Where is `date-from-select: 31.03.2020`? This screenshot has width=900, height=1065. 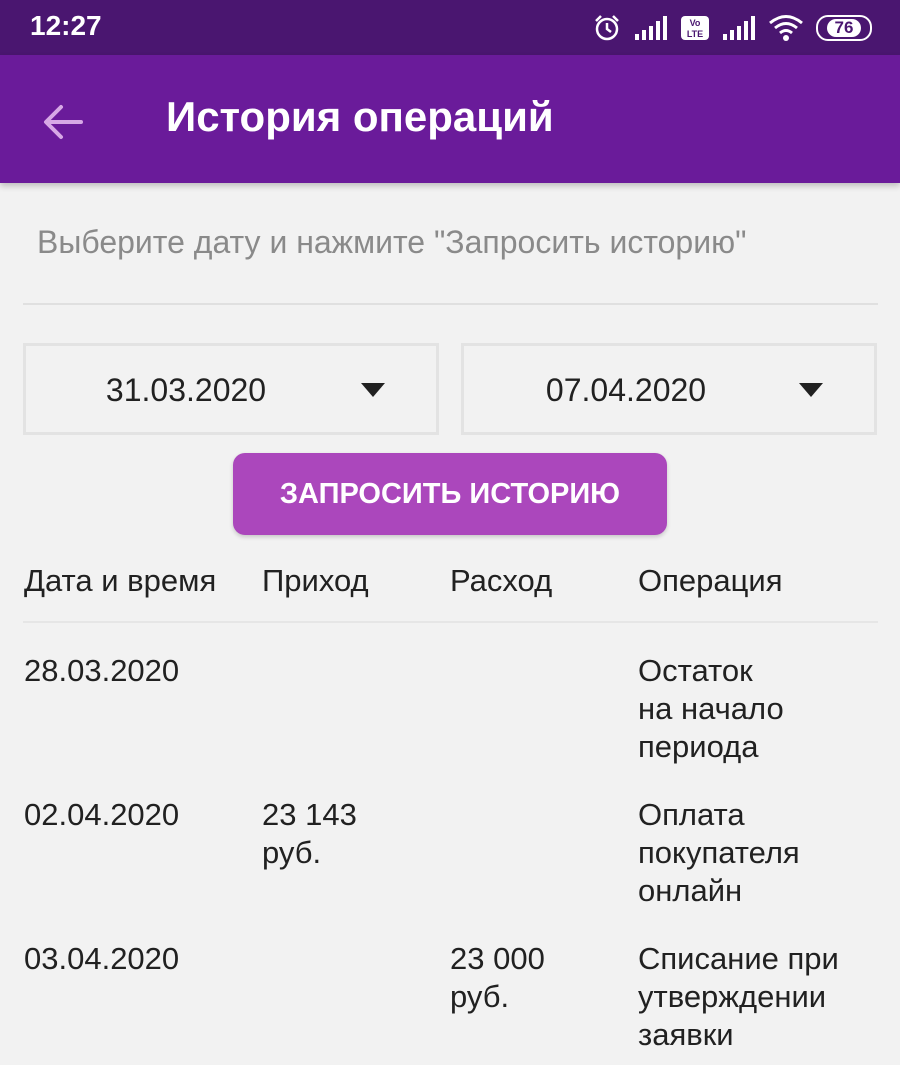
date-from-select: 31.03.2020 is located at coordinates (231, 389).